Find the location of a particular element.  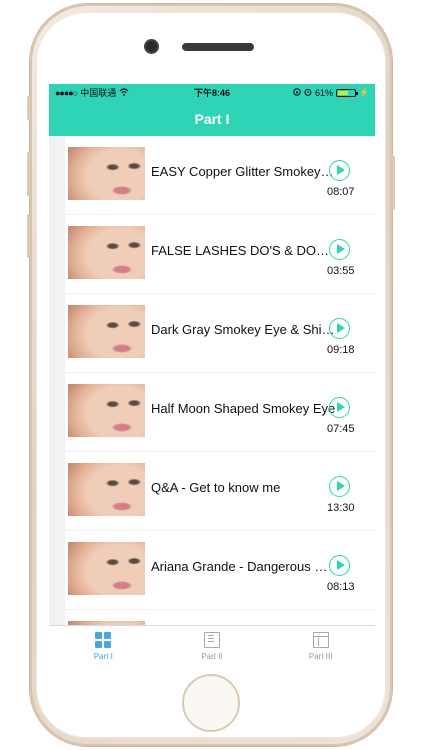

video-row: Dark Gray Smokey Eye & Shimmer 09:18 is located at coordinates (220, 333).